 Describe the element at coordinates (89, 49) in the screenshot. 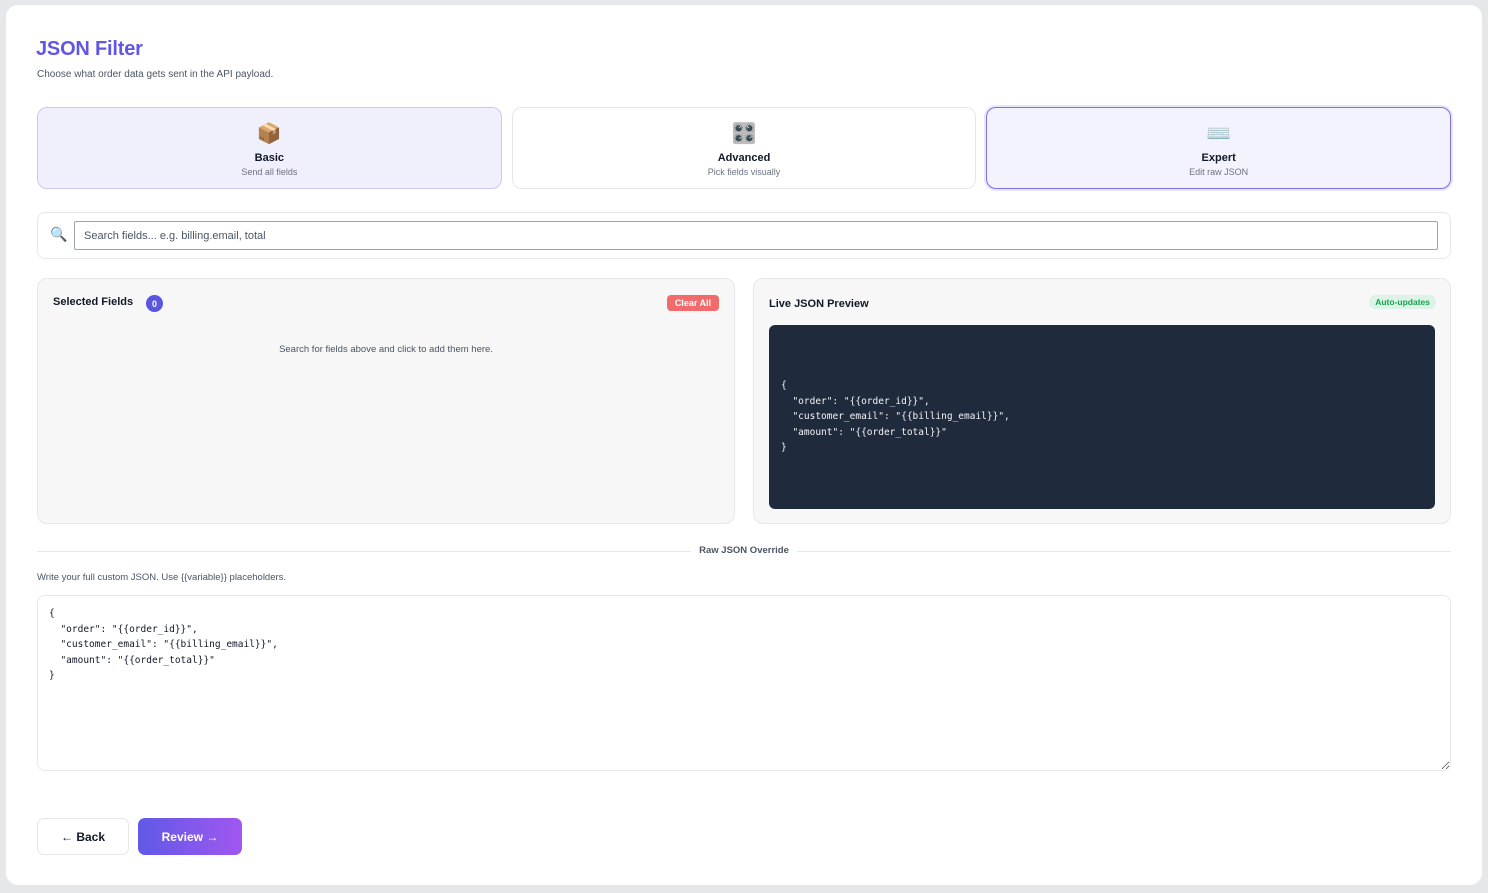

I see `page-title: JSON Filter` at that location.